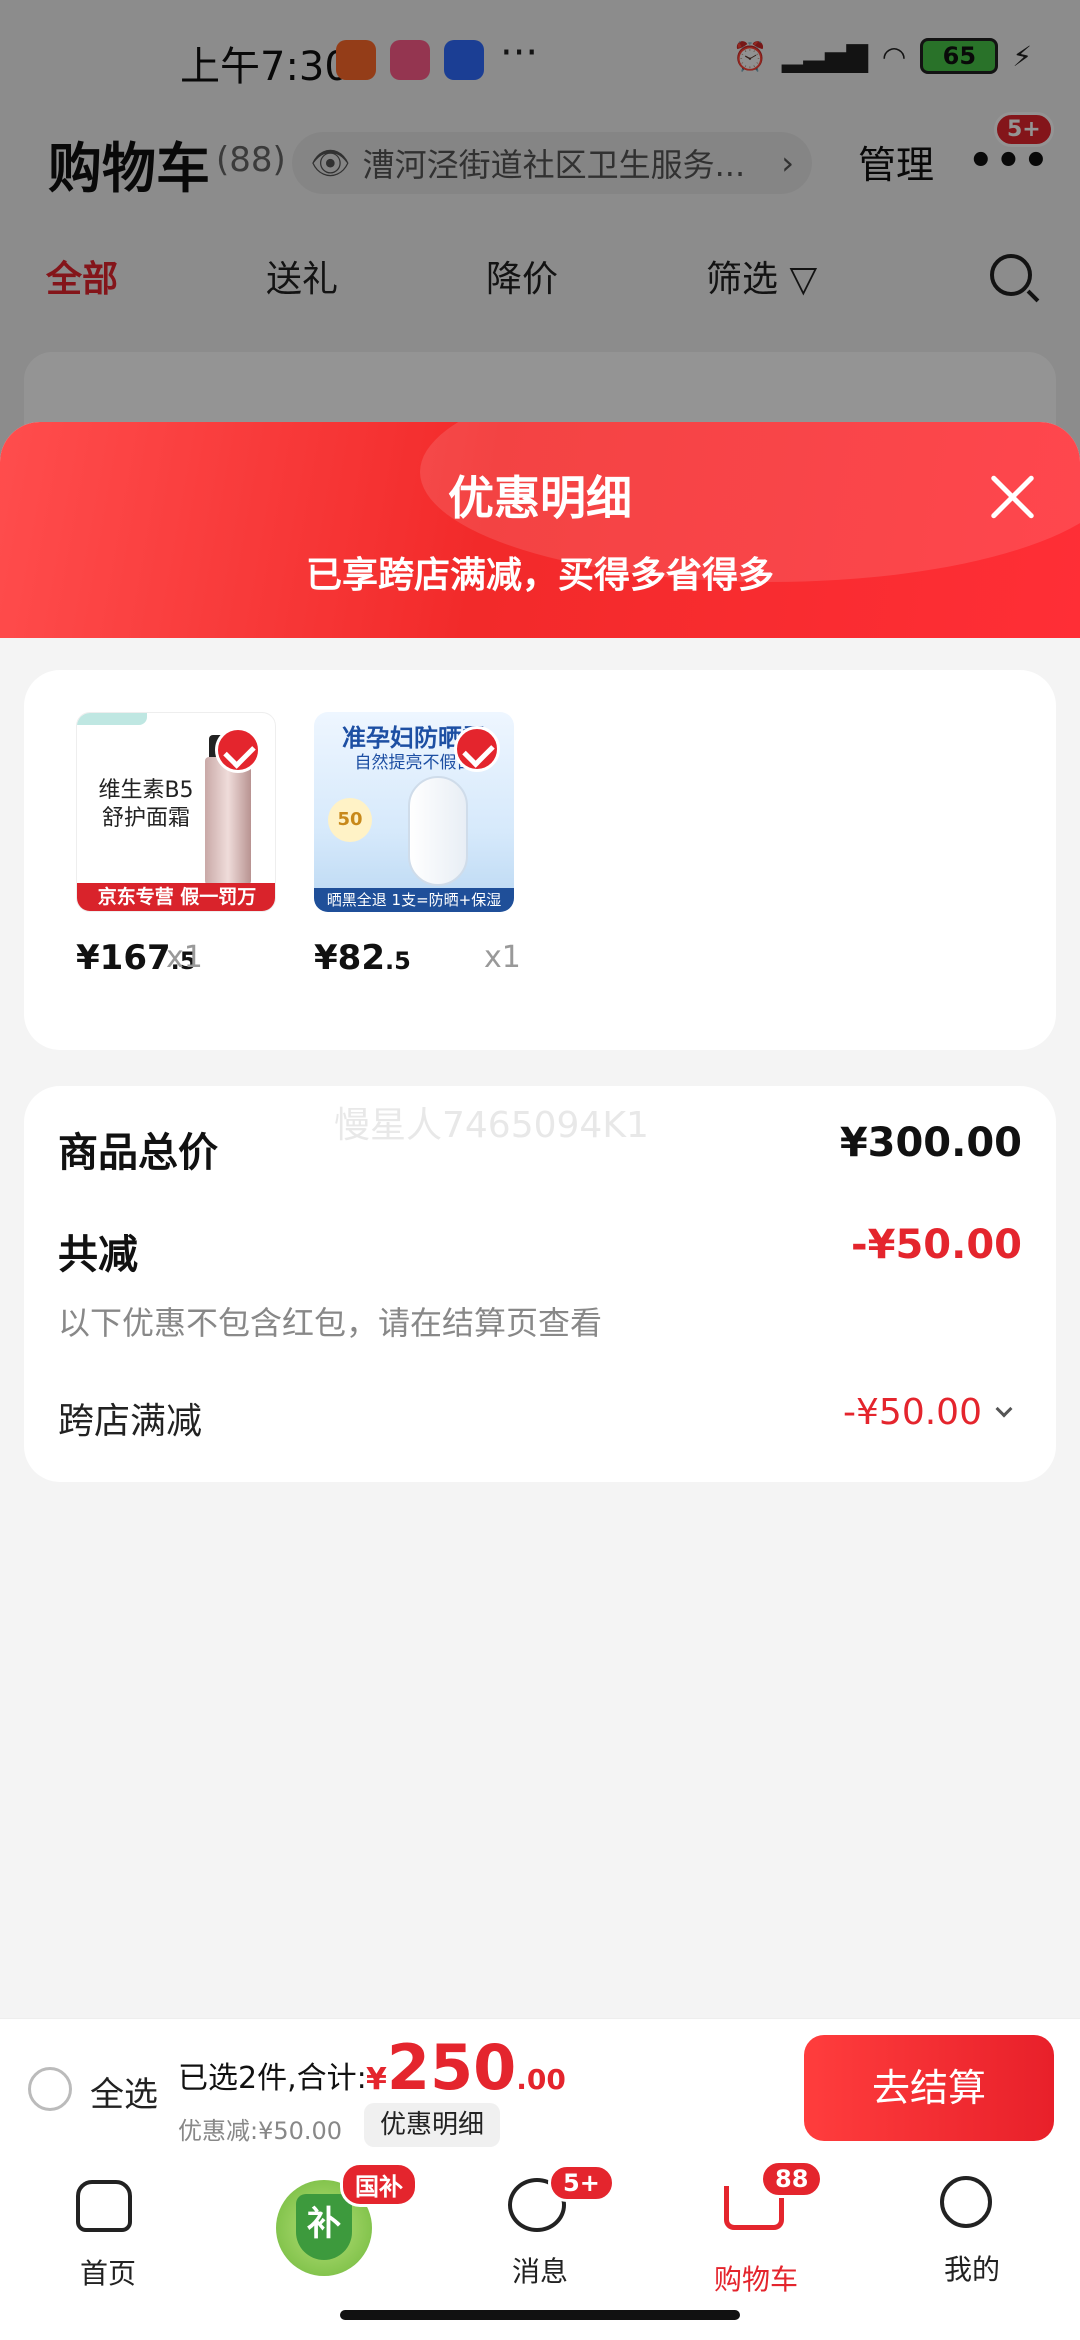 Image resolution: width=1080 pixels, height=2340 pixels. I want to click on nav-me: 我的, so click(972, 2230).